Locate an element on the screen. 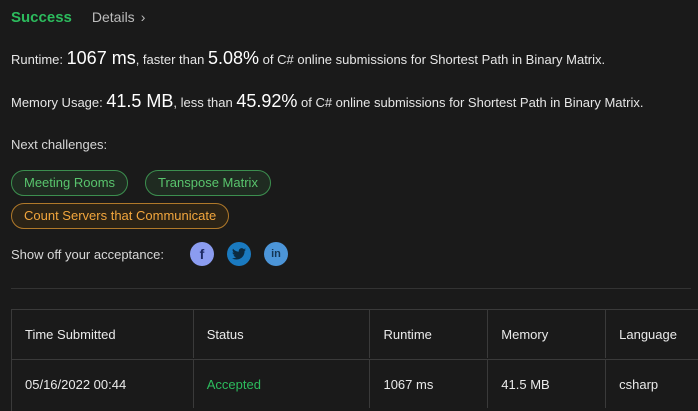 This screenshot has height=411, width=698. cell-runtime: 1067 ms is located at coordinates (429, 384).